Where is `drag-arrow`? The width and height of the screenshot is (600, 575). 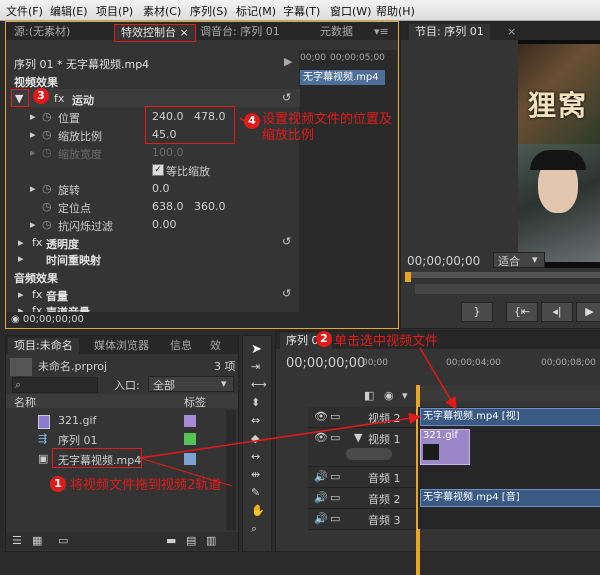
drag-arrow is located at coordinates (280, 435).